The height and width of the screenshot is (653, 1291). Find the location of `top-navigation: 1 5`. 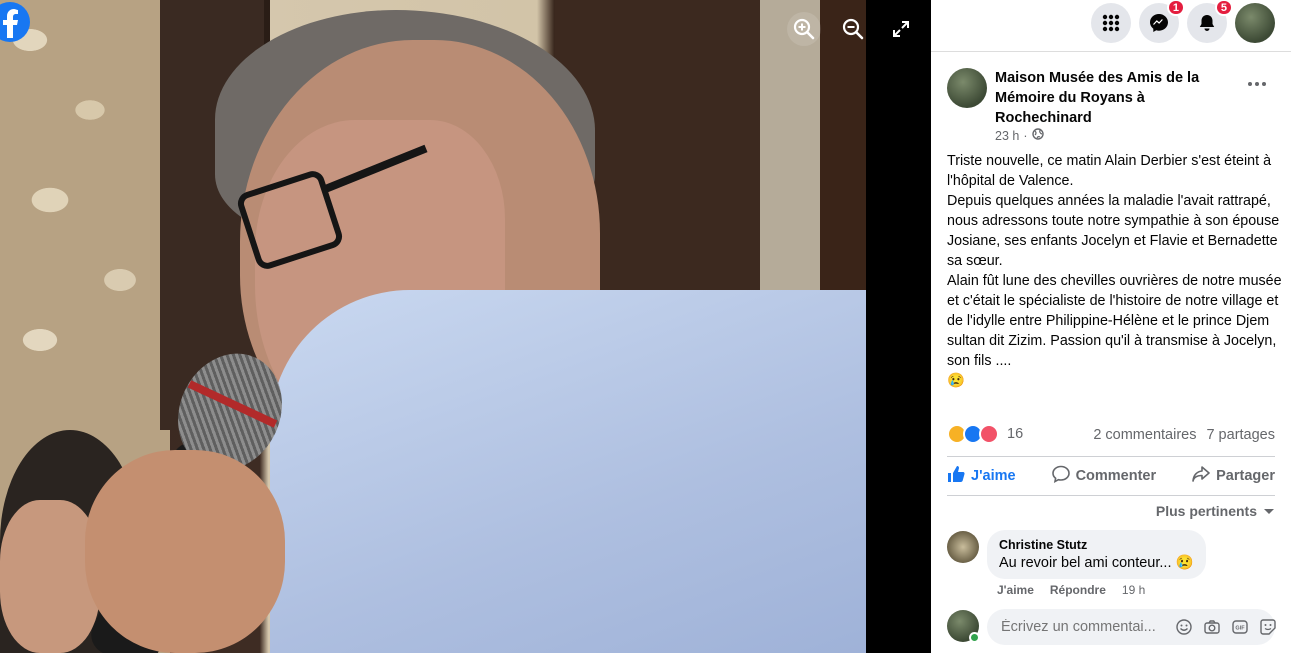

top-navigation: 1 5 is located at coordinates (1111, 26).